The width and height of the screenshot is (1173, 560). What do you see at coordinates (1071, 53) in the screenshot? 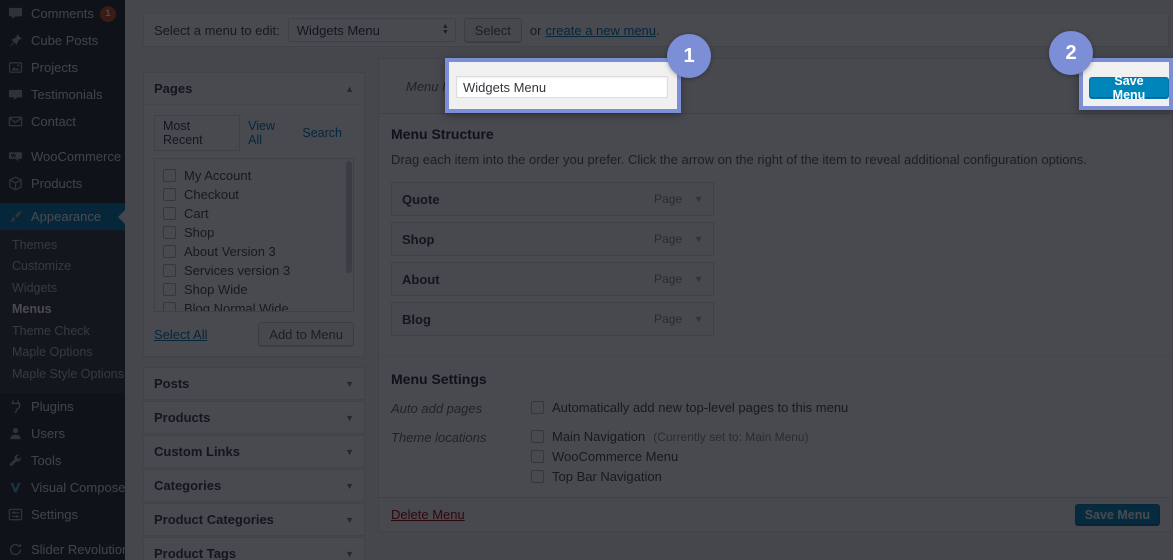
I see `annotation-step-2: 2` at bounding box center [1071, 53].